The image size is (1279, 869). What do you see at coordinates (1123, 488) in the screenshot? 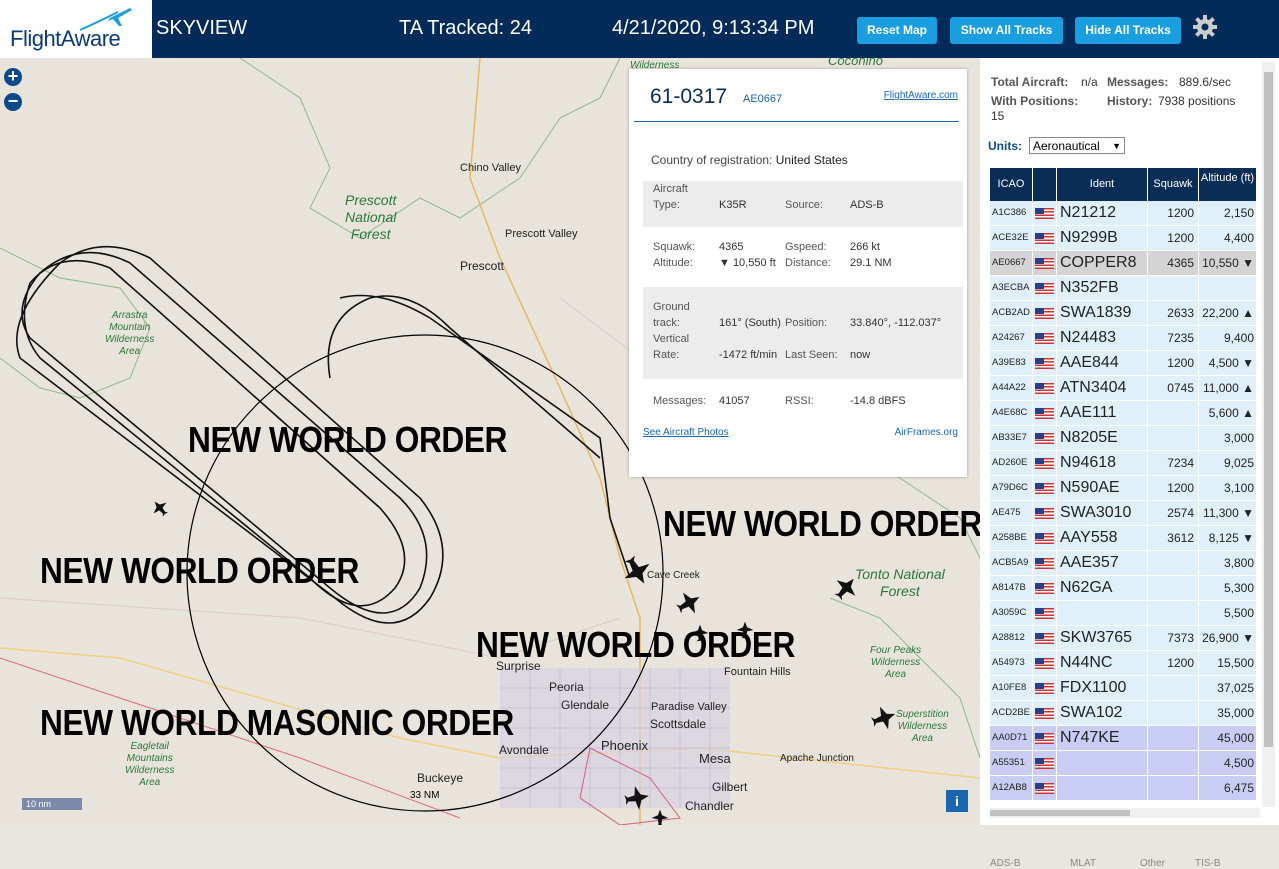
I see `table-row: A79D6C N590AE 1200 3,100` at bounding box center [1123, 488].